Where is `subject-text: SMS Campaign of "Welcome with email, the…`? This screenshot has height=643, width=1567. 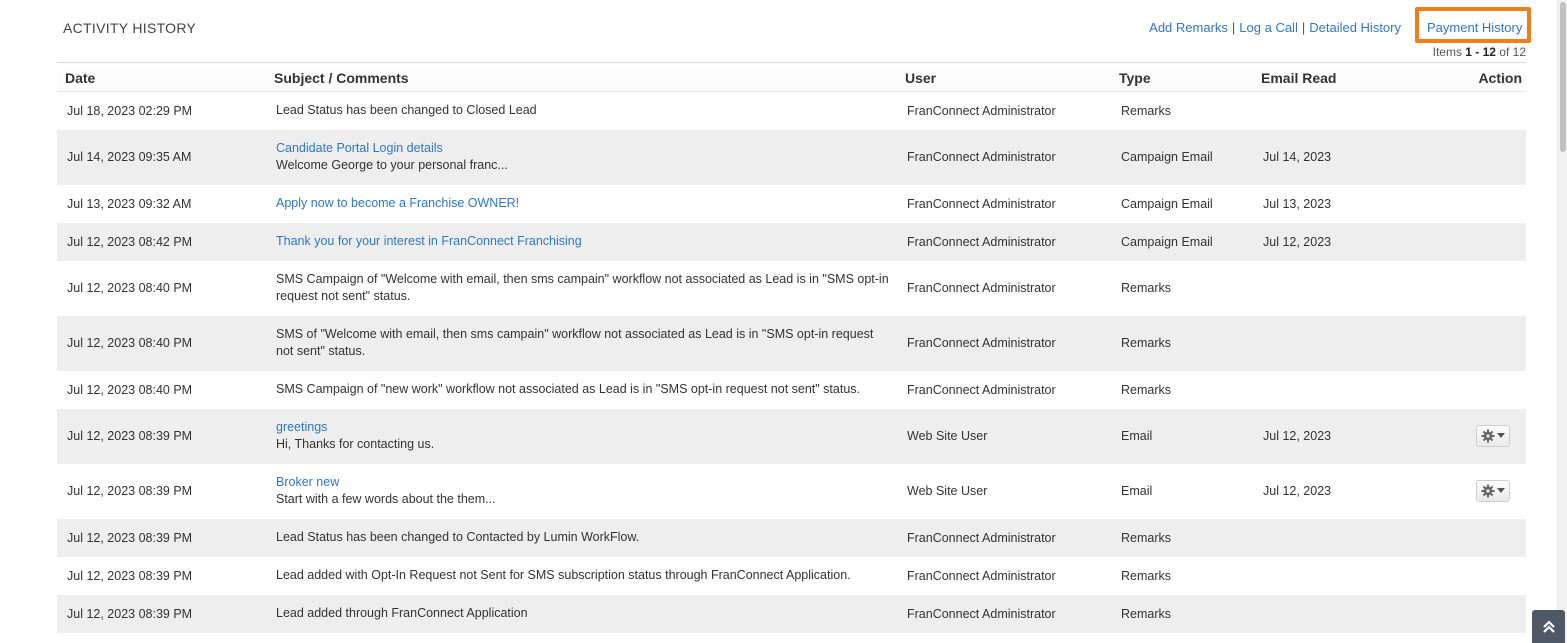 subject-text: SMS Campaign of "Welcome with email, the… is located at coordinates (582, 287).